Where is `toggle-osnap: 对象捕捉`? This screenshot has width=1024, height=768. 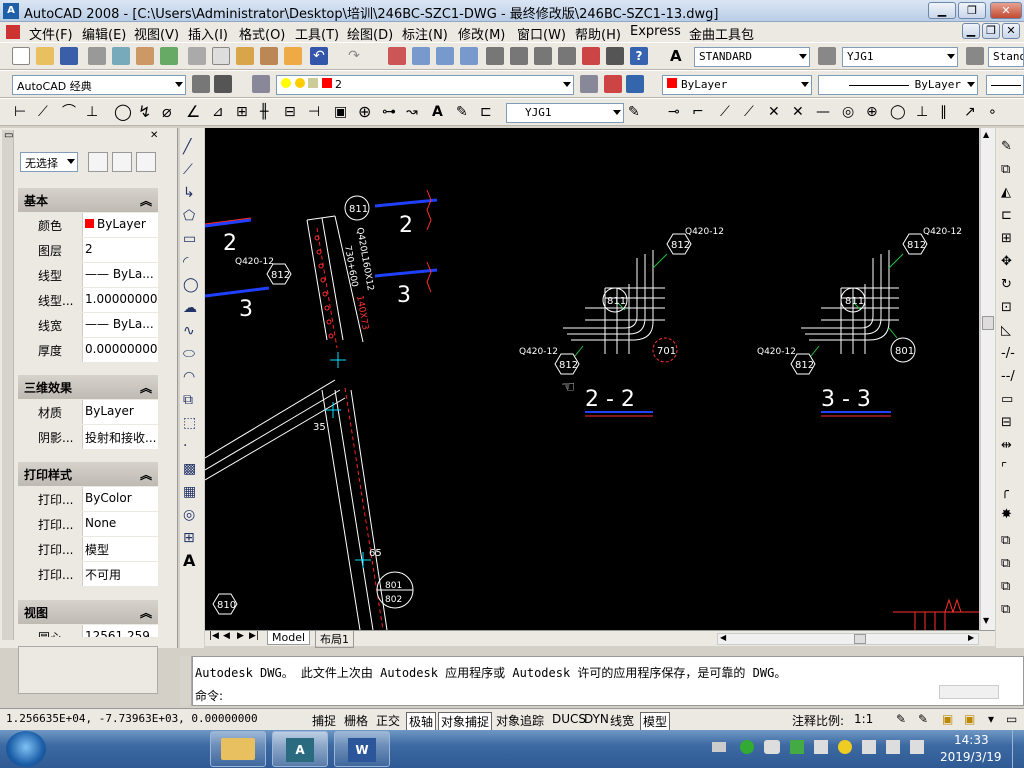 toggle-osnap: 对象捕捉 is located at coordinates (465, 721).